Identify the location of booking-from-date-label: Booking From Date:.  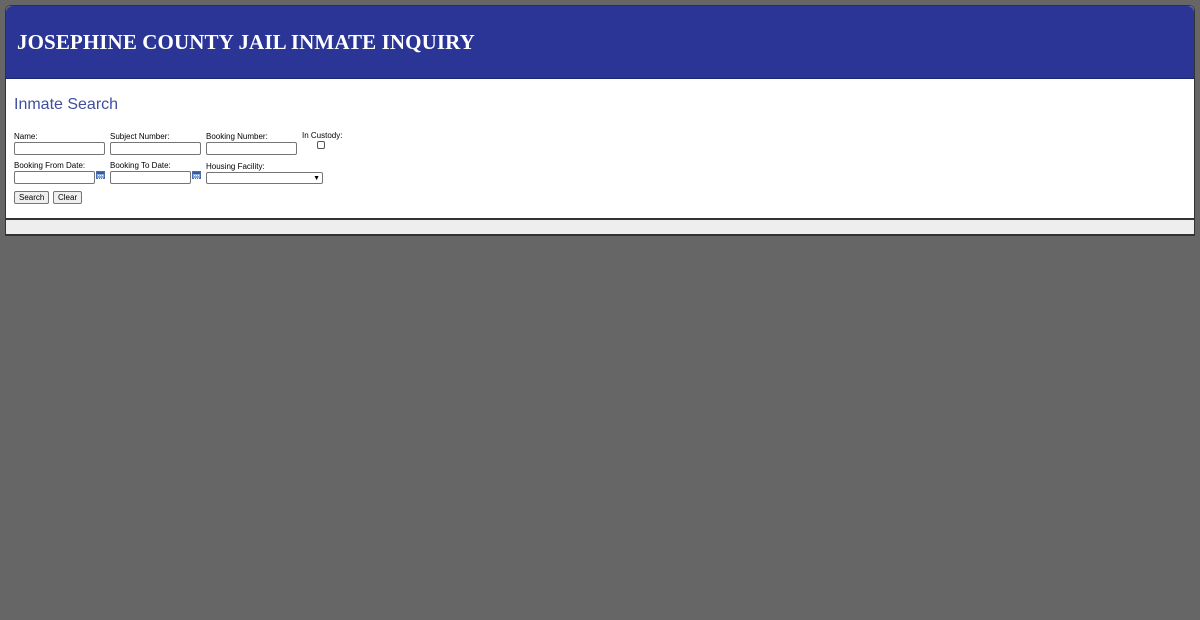
(50, 165).